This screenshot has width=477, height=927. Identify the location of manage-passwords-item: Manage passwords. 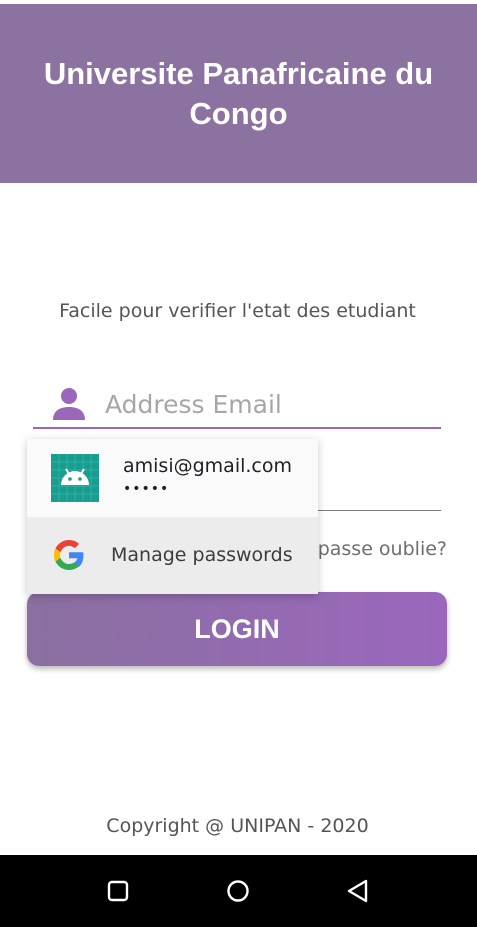
(172, 555).